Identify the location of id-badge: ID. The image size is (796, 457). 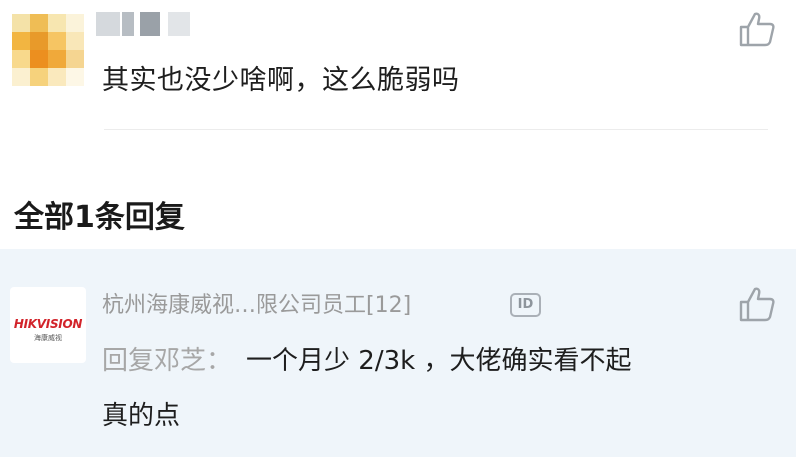
(525, 305).